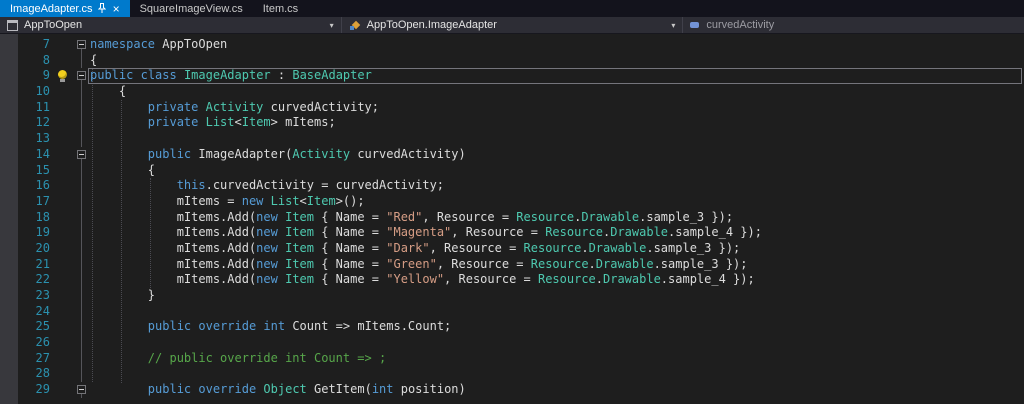 This screenshot has width=1024, height=404. I want to click on tab-label: Item.cs, so click(280, 8).